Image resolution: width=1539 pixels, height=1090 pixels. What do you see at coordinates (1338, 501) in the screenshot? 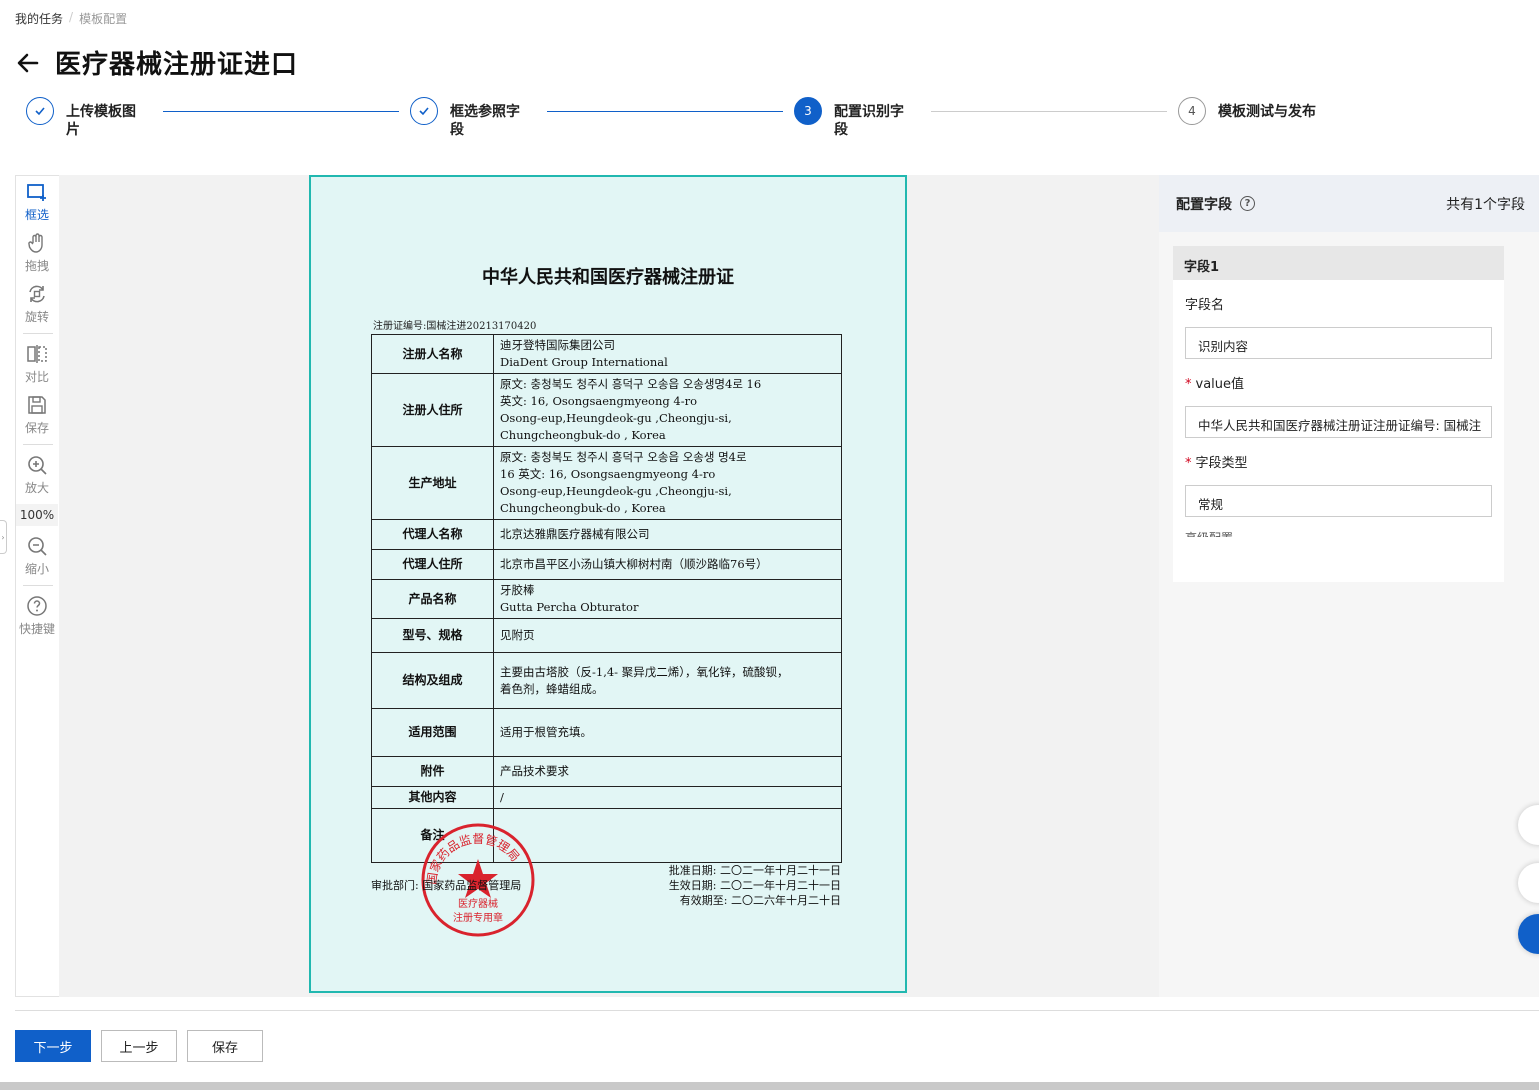
I see `field-type-select: 常规` at bounding box center [1338, 501].